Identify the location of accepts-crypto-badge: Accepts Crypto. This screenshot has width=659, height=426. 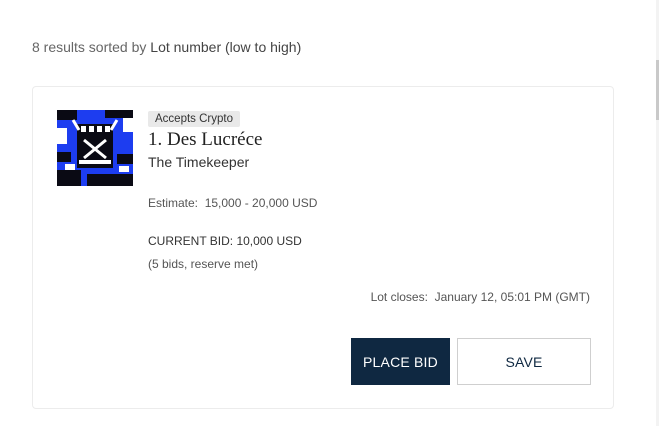
(194, 119).